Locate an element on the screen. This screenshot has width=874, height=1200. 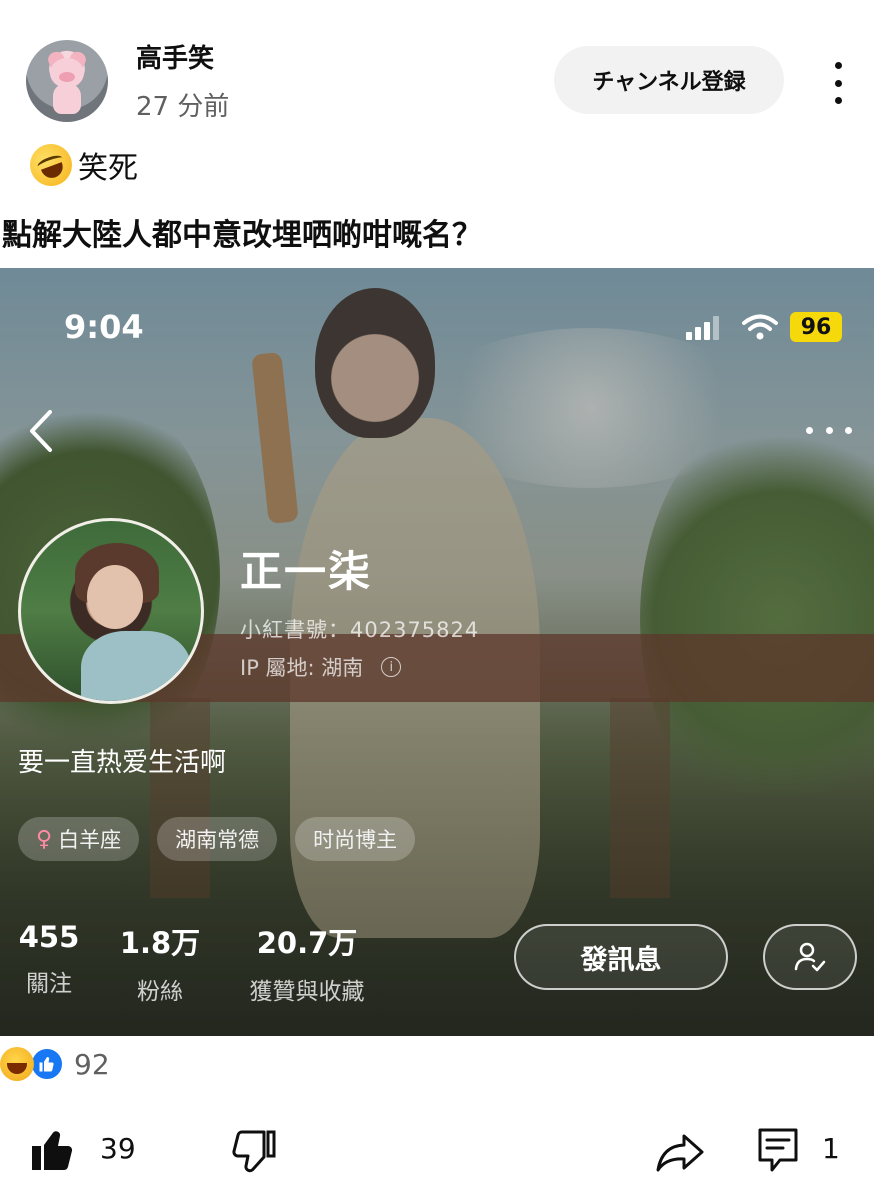
more-vert-icon is located at coordinates (838, 83).